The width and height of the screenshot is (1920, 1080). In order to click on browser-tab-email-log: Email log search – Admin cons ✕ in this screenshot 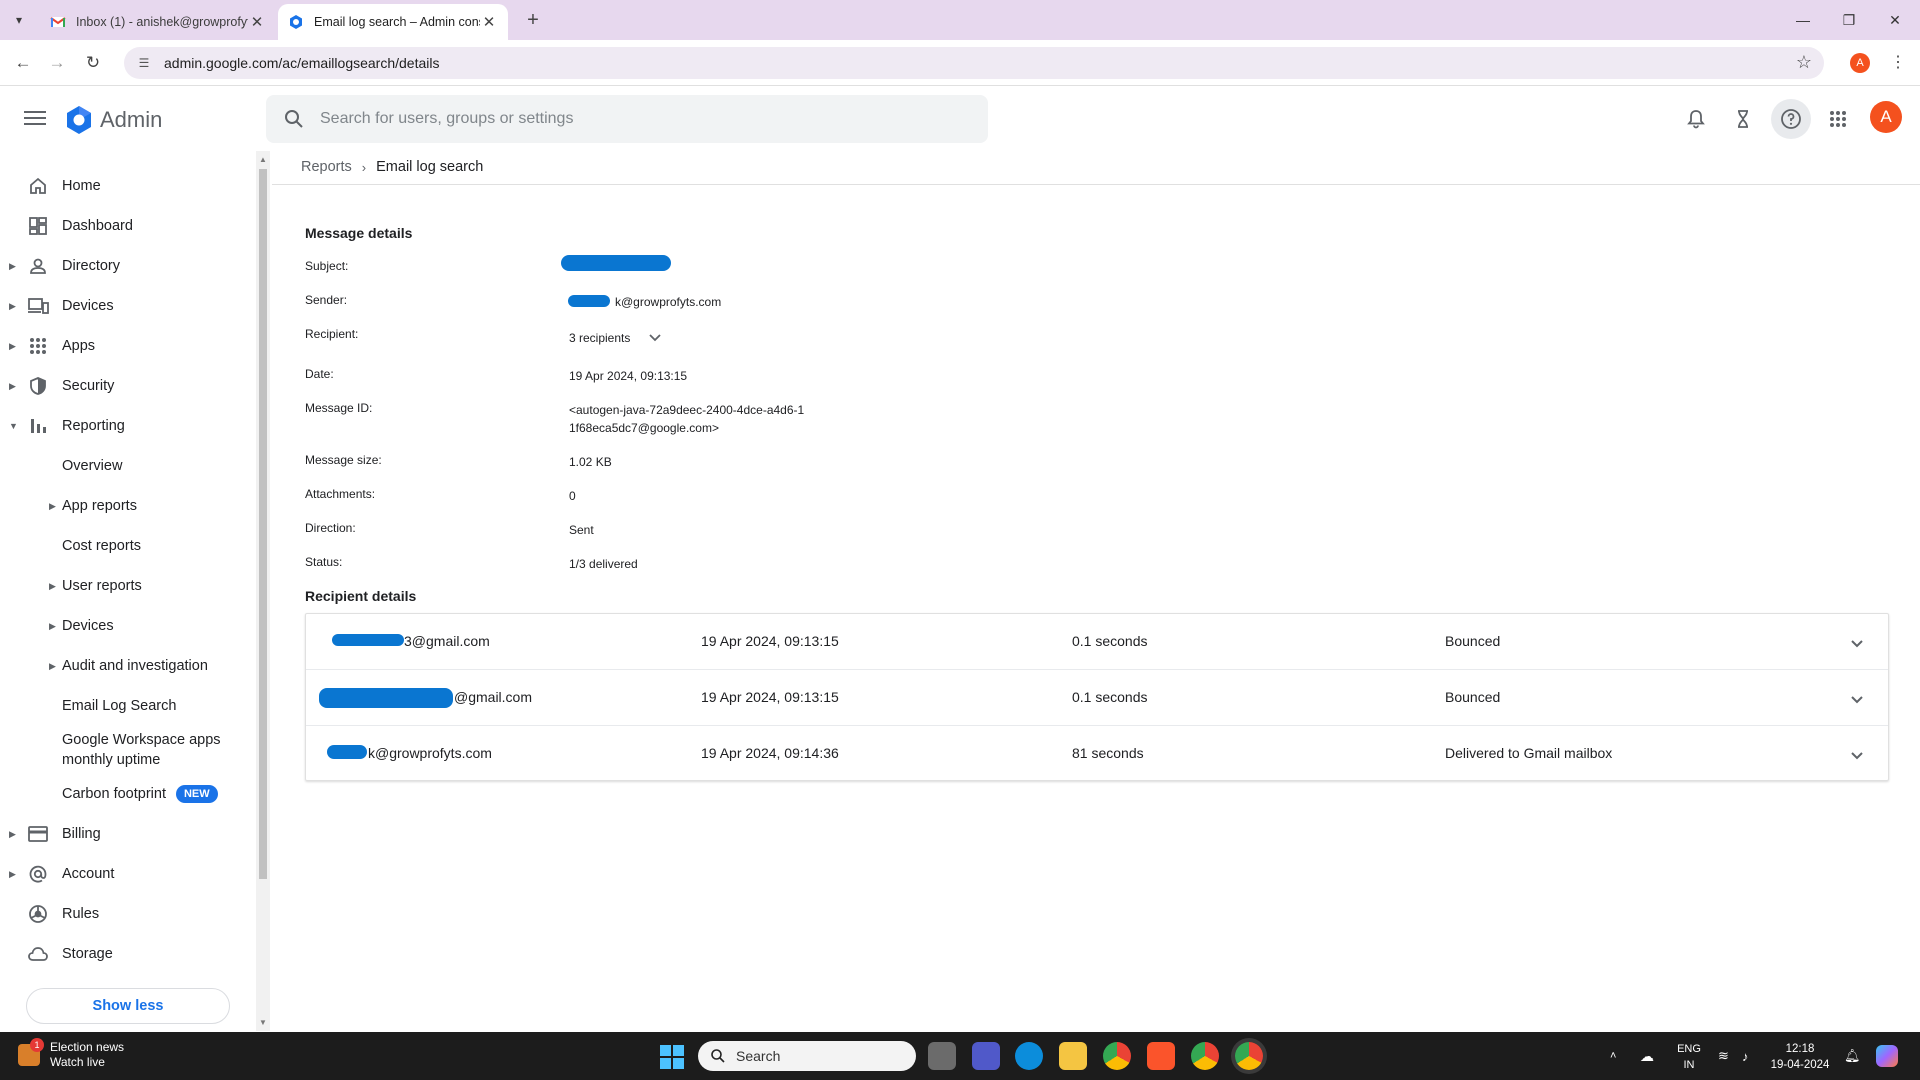, I will do `click(393, 22)`.